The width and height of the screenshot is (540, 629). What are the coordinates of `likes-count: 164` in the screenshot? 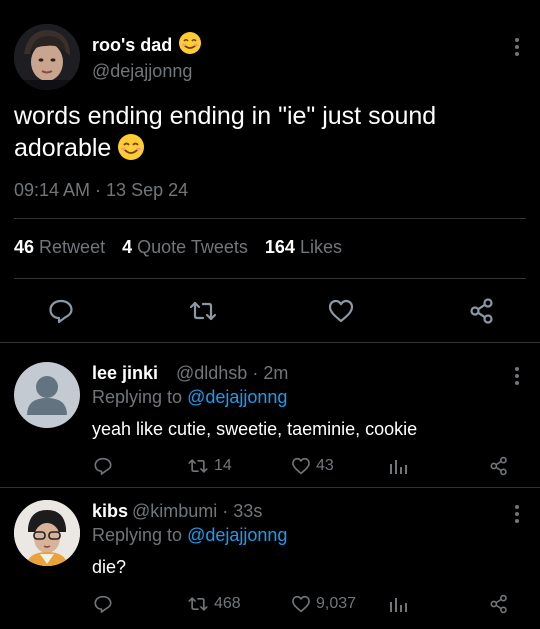 It's located at (279, 247).